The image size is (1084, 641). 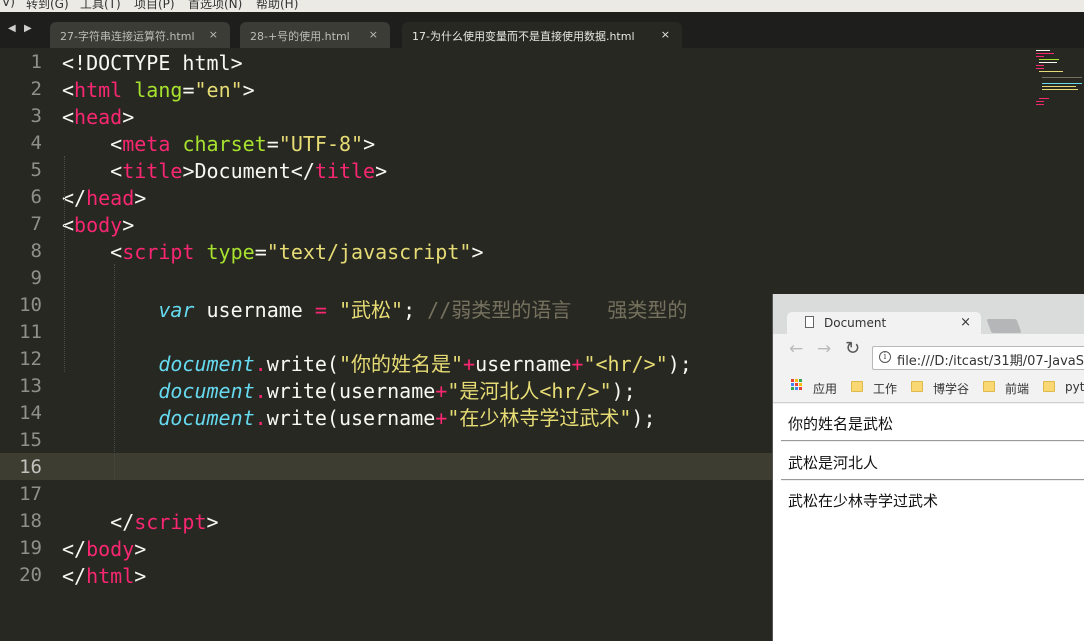 What do you see at coordinates (852, 348) in the screenshot?
I see `reload-icon: ↻` at bounding box center [852, 348].